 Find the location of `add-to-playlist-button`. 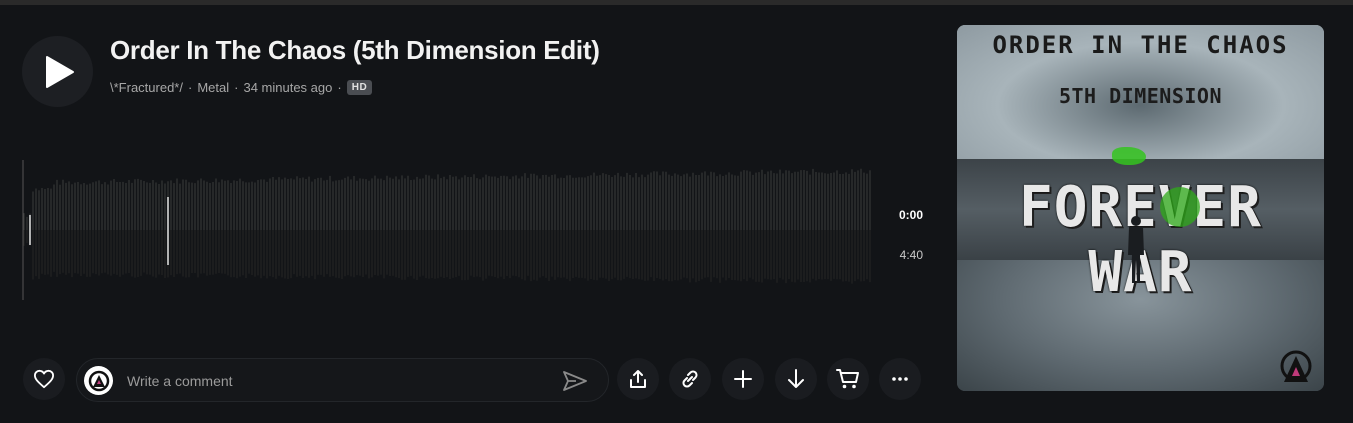

add-to-playlist-button is located at coordinates (743, 379).